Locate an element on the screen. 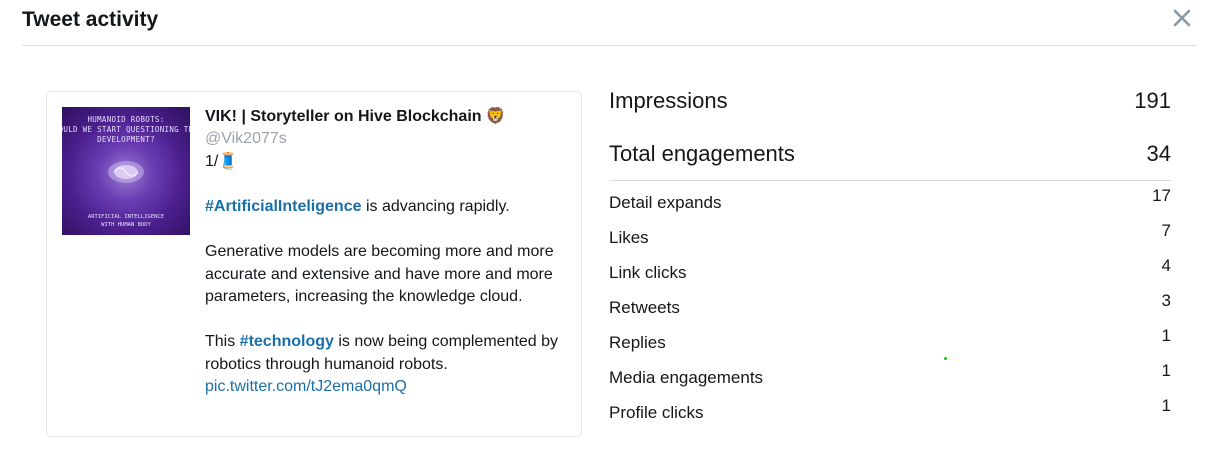 The width and height of the screenshot is (1206, 450). metric-value: 7 is located at coordinates (1166, 230).